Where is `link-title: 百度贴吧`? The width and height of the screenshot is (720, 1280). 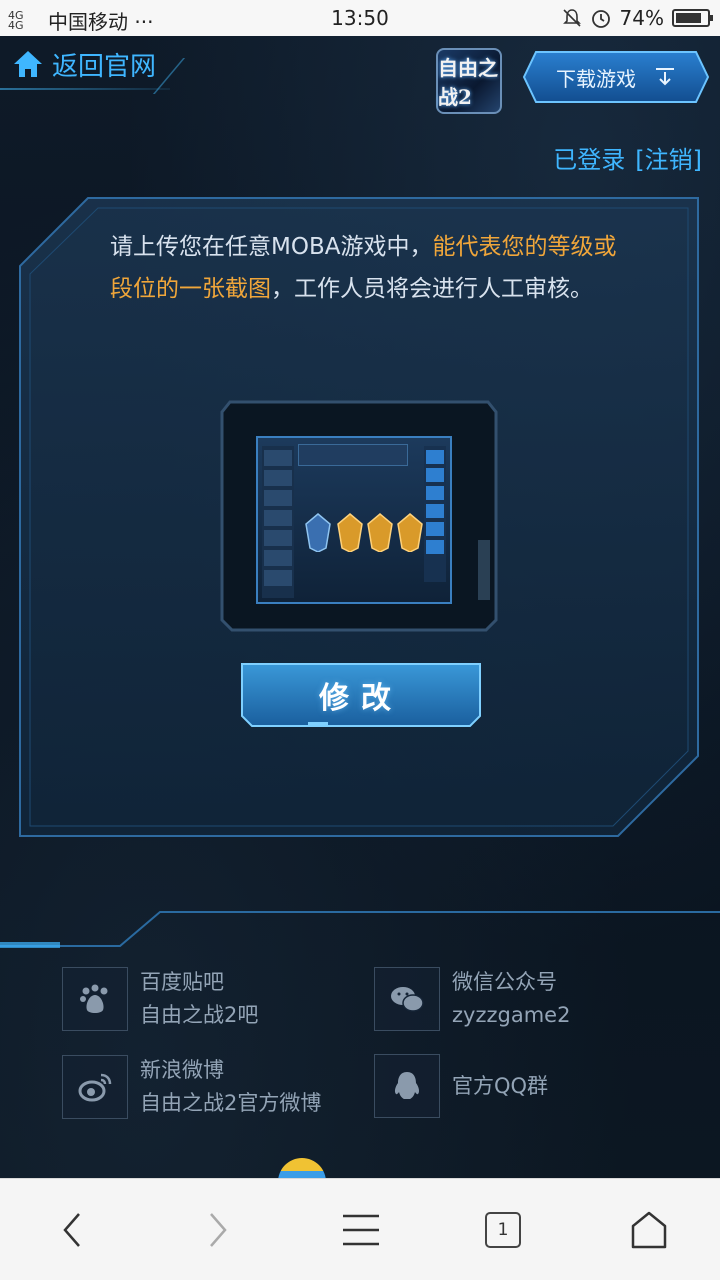
link-title: 百度贴吧 is located at coordinates (182, 982).